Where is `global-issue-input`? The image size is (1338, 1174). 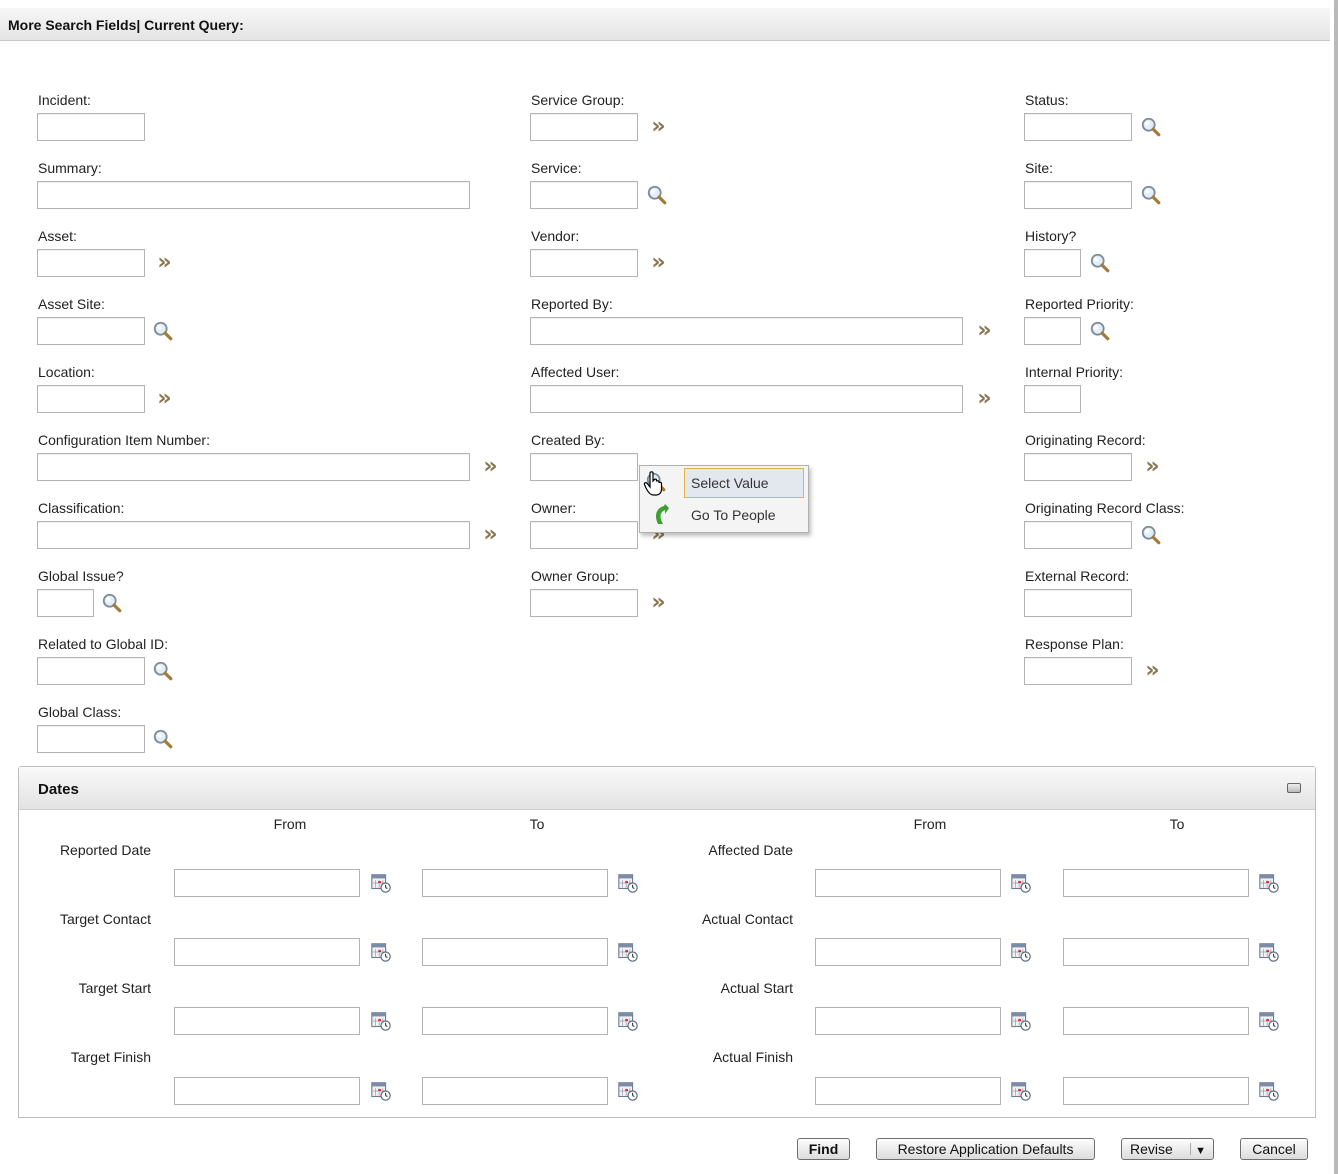
global-issue-input is located at coordinates (65, 603).